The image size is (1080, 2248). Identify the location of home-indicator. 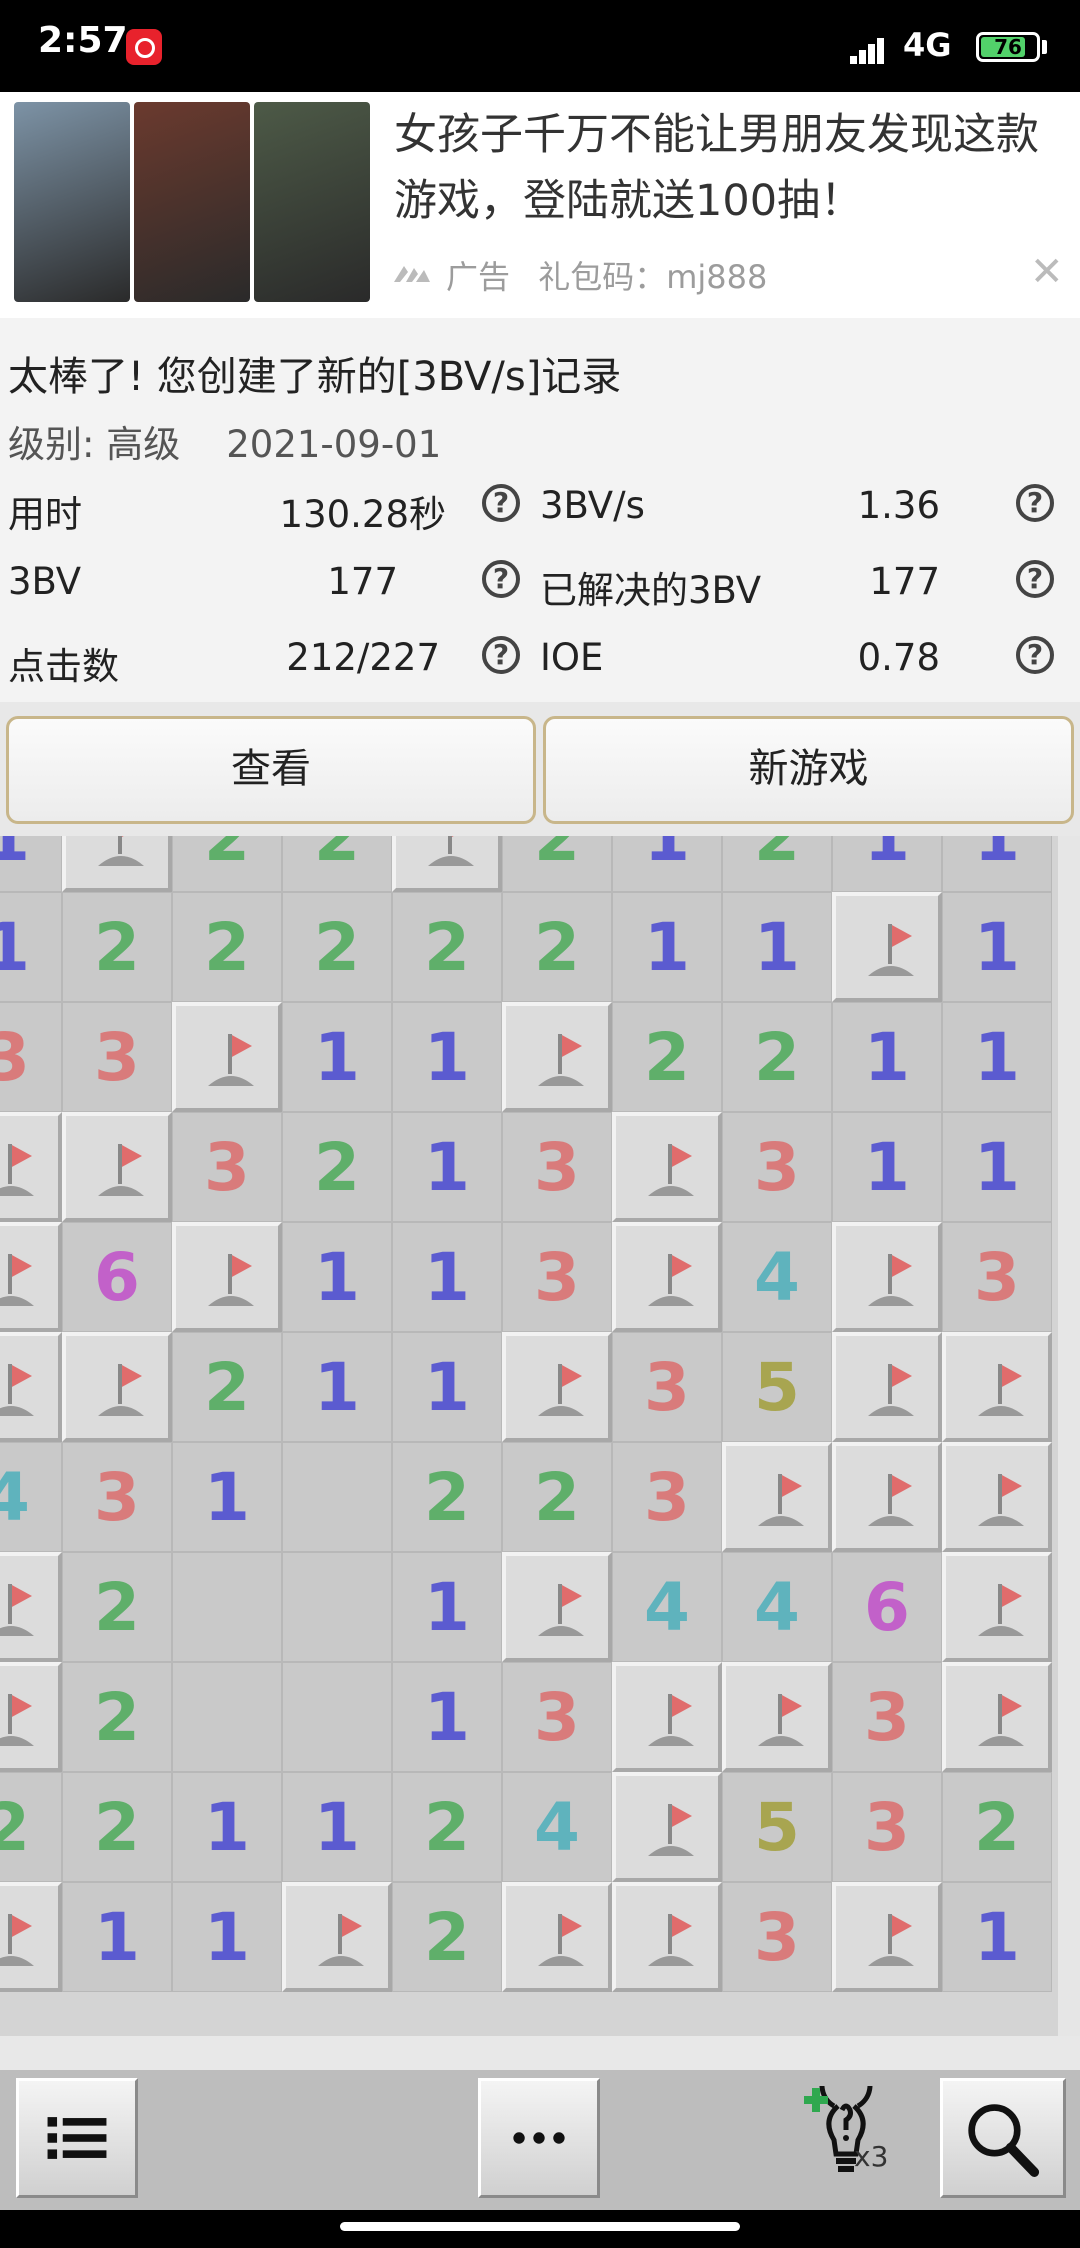
(540, 2226).